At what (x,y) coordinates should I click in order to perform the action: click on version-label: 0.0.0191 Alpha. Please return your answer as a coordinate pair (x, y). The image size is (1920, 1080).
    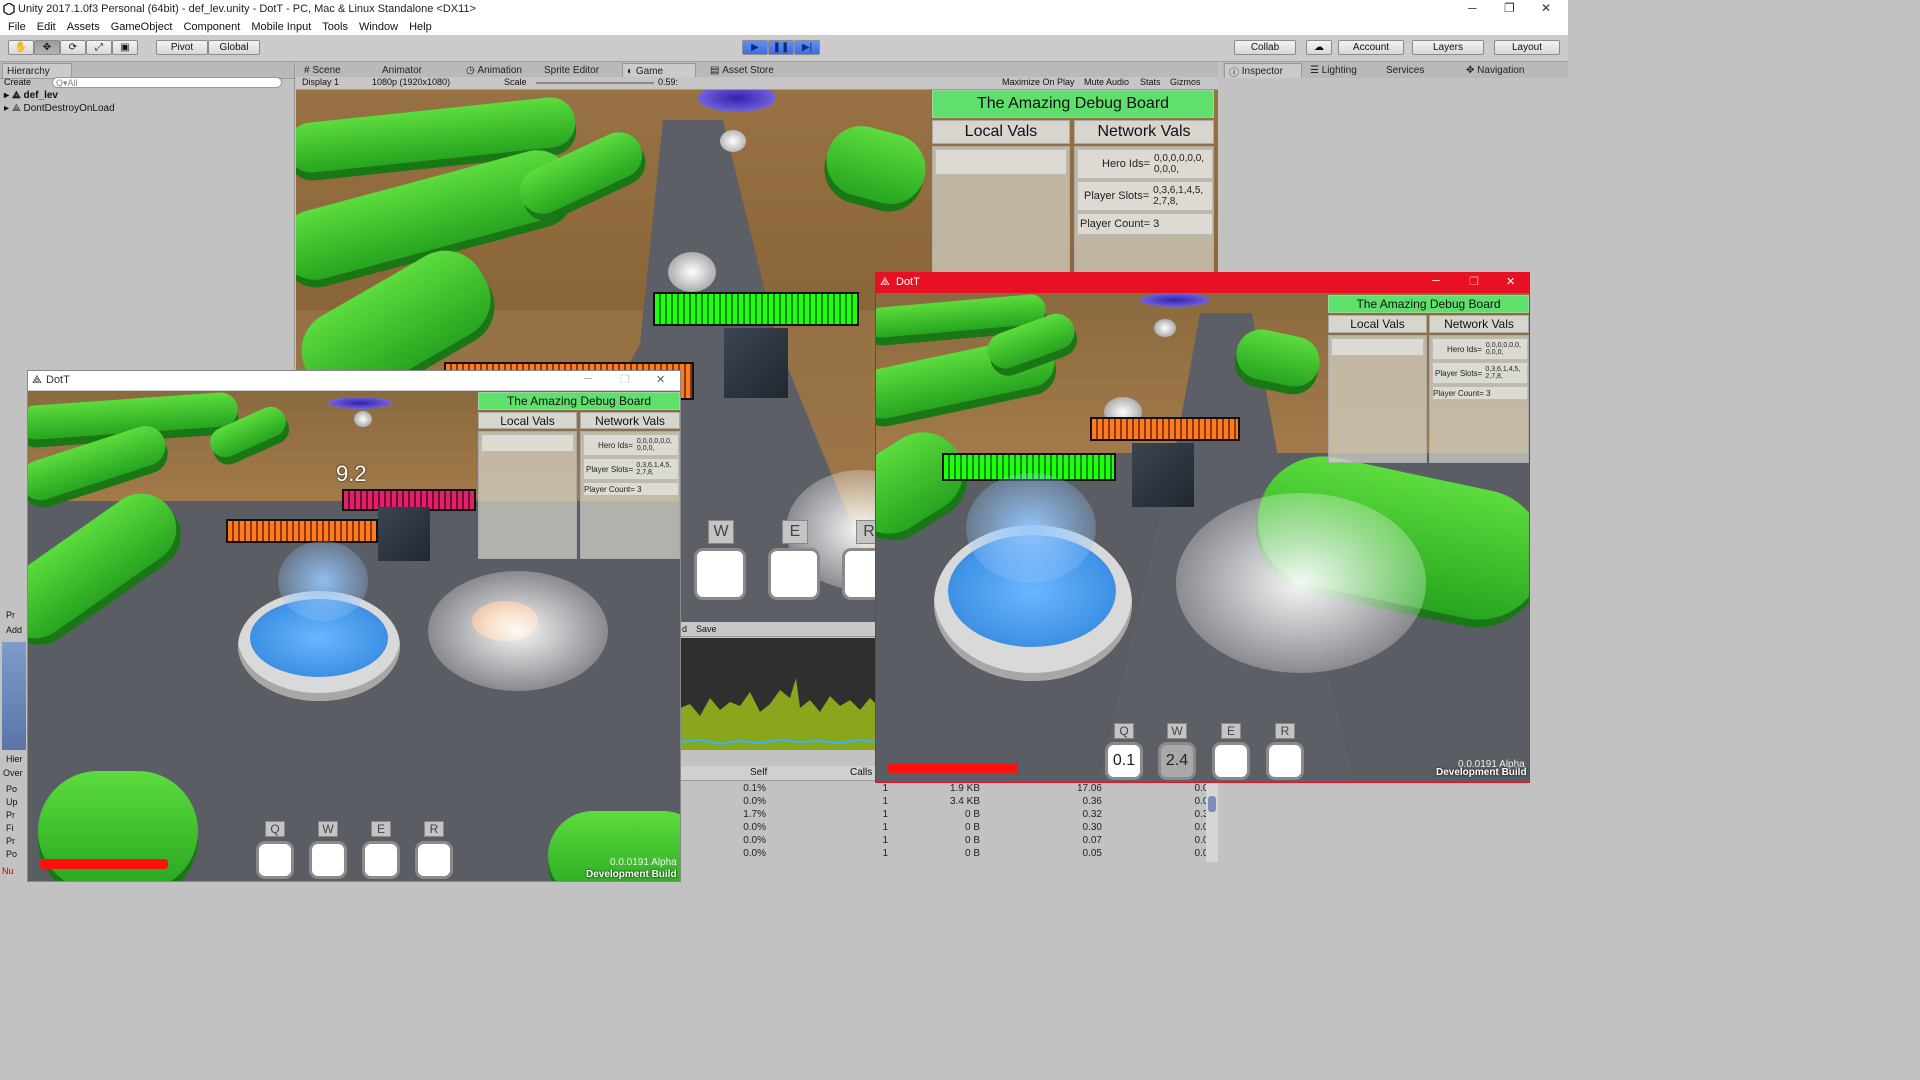
    Looking at the image, I should click on (643, 862).